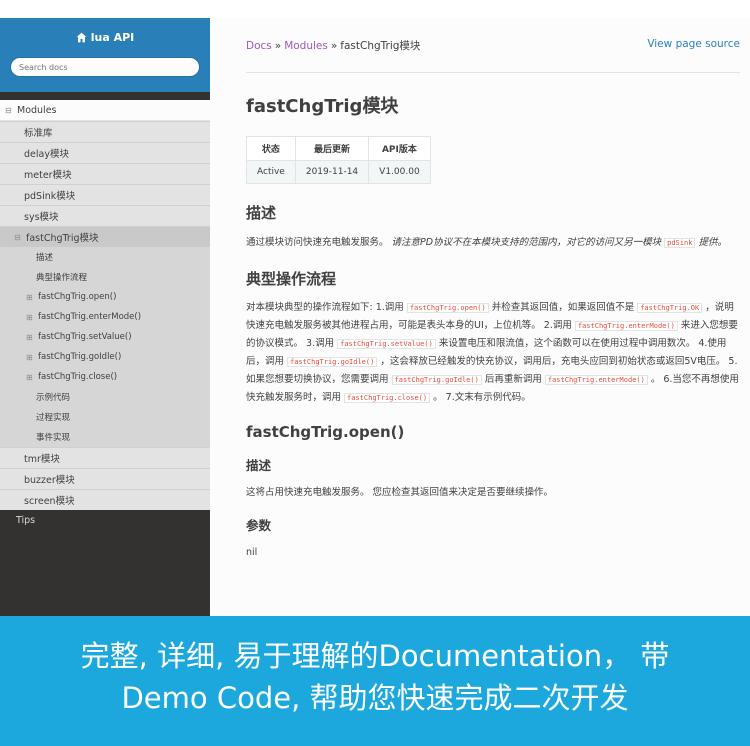 The height and width of the screenshot is (746, 750). I want to click on inline-code: fastChgTrig.setValue(), so click(386, 344).